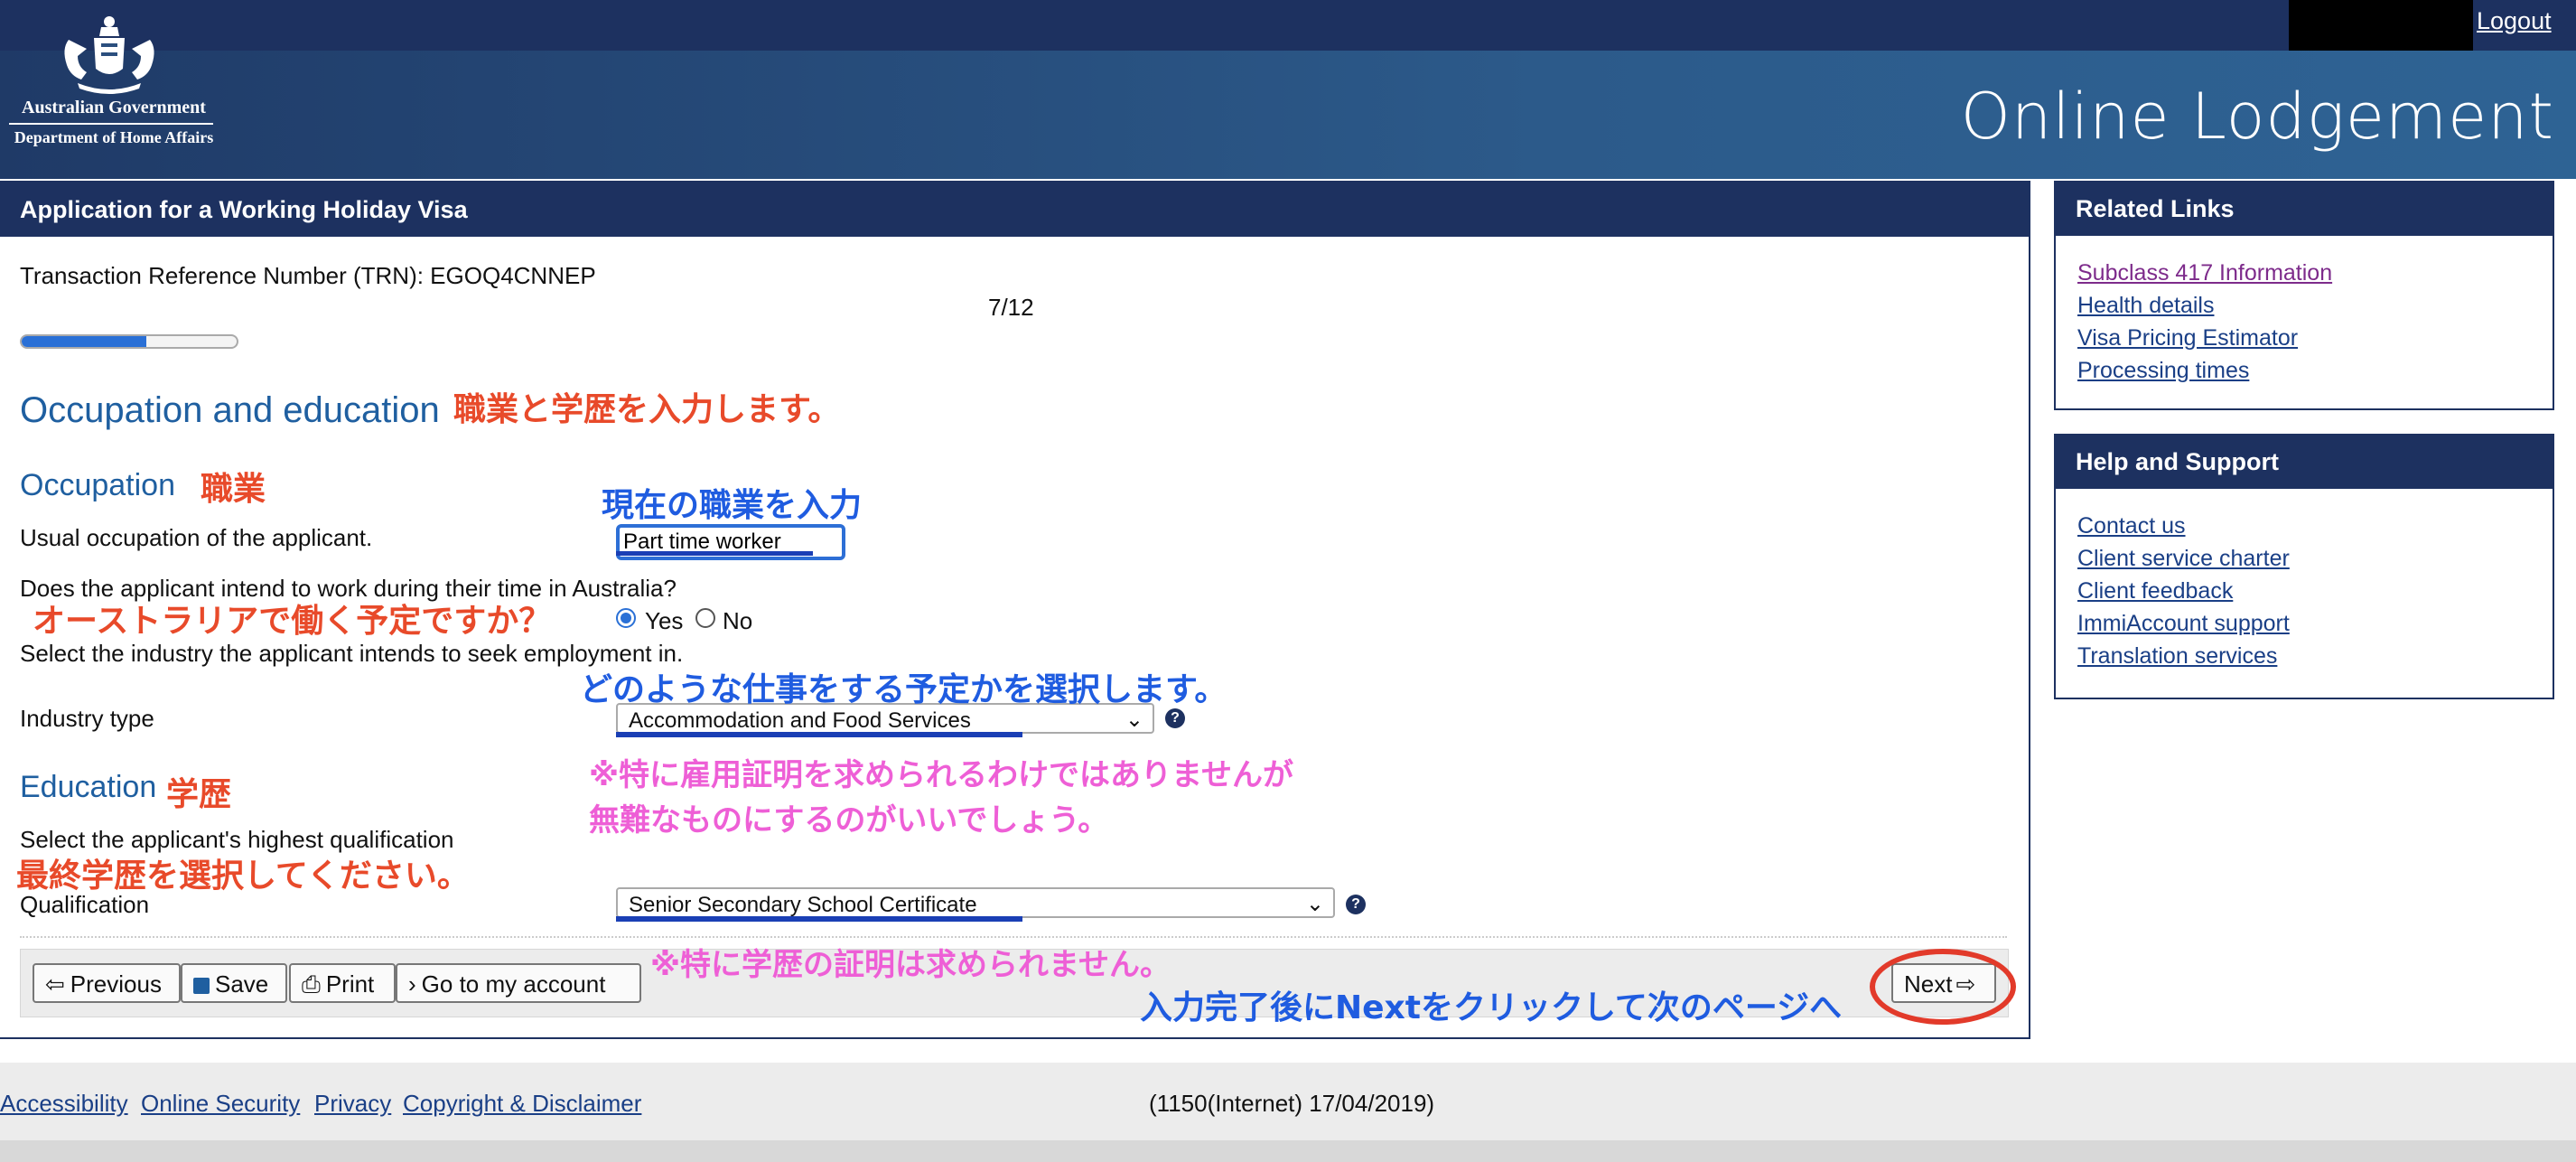 The image size is (2576, 1162). What do you see at coordinates (109, 55) in the screenshot?
I see `coat-of-arms-icon` at bounding box center [109, 55].